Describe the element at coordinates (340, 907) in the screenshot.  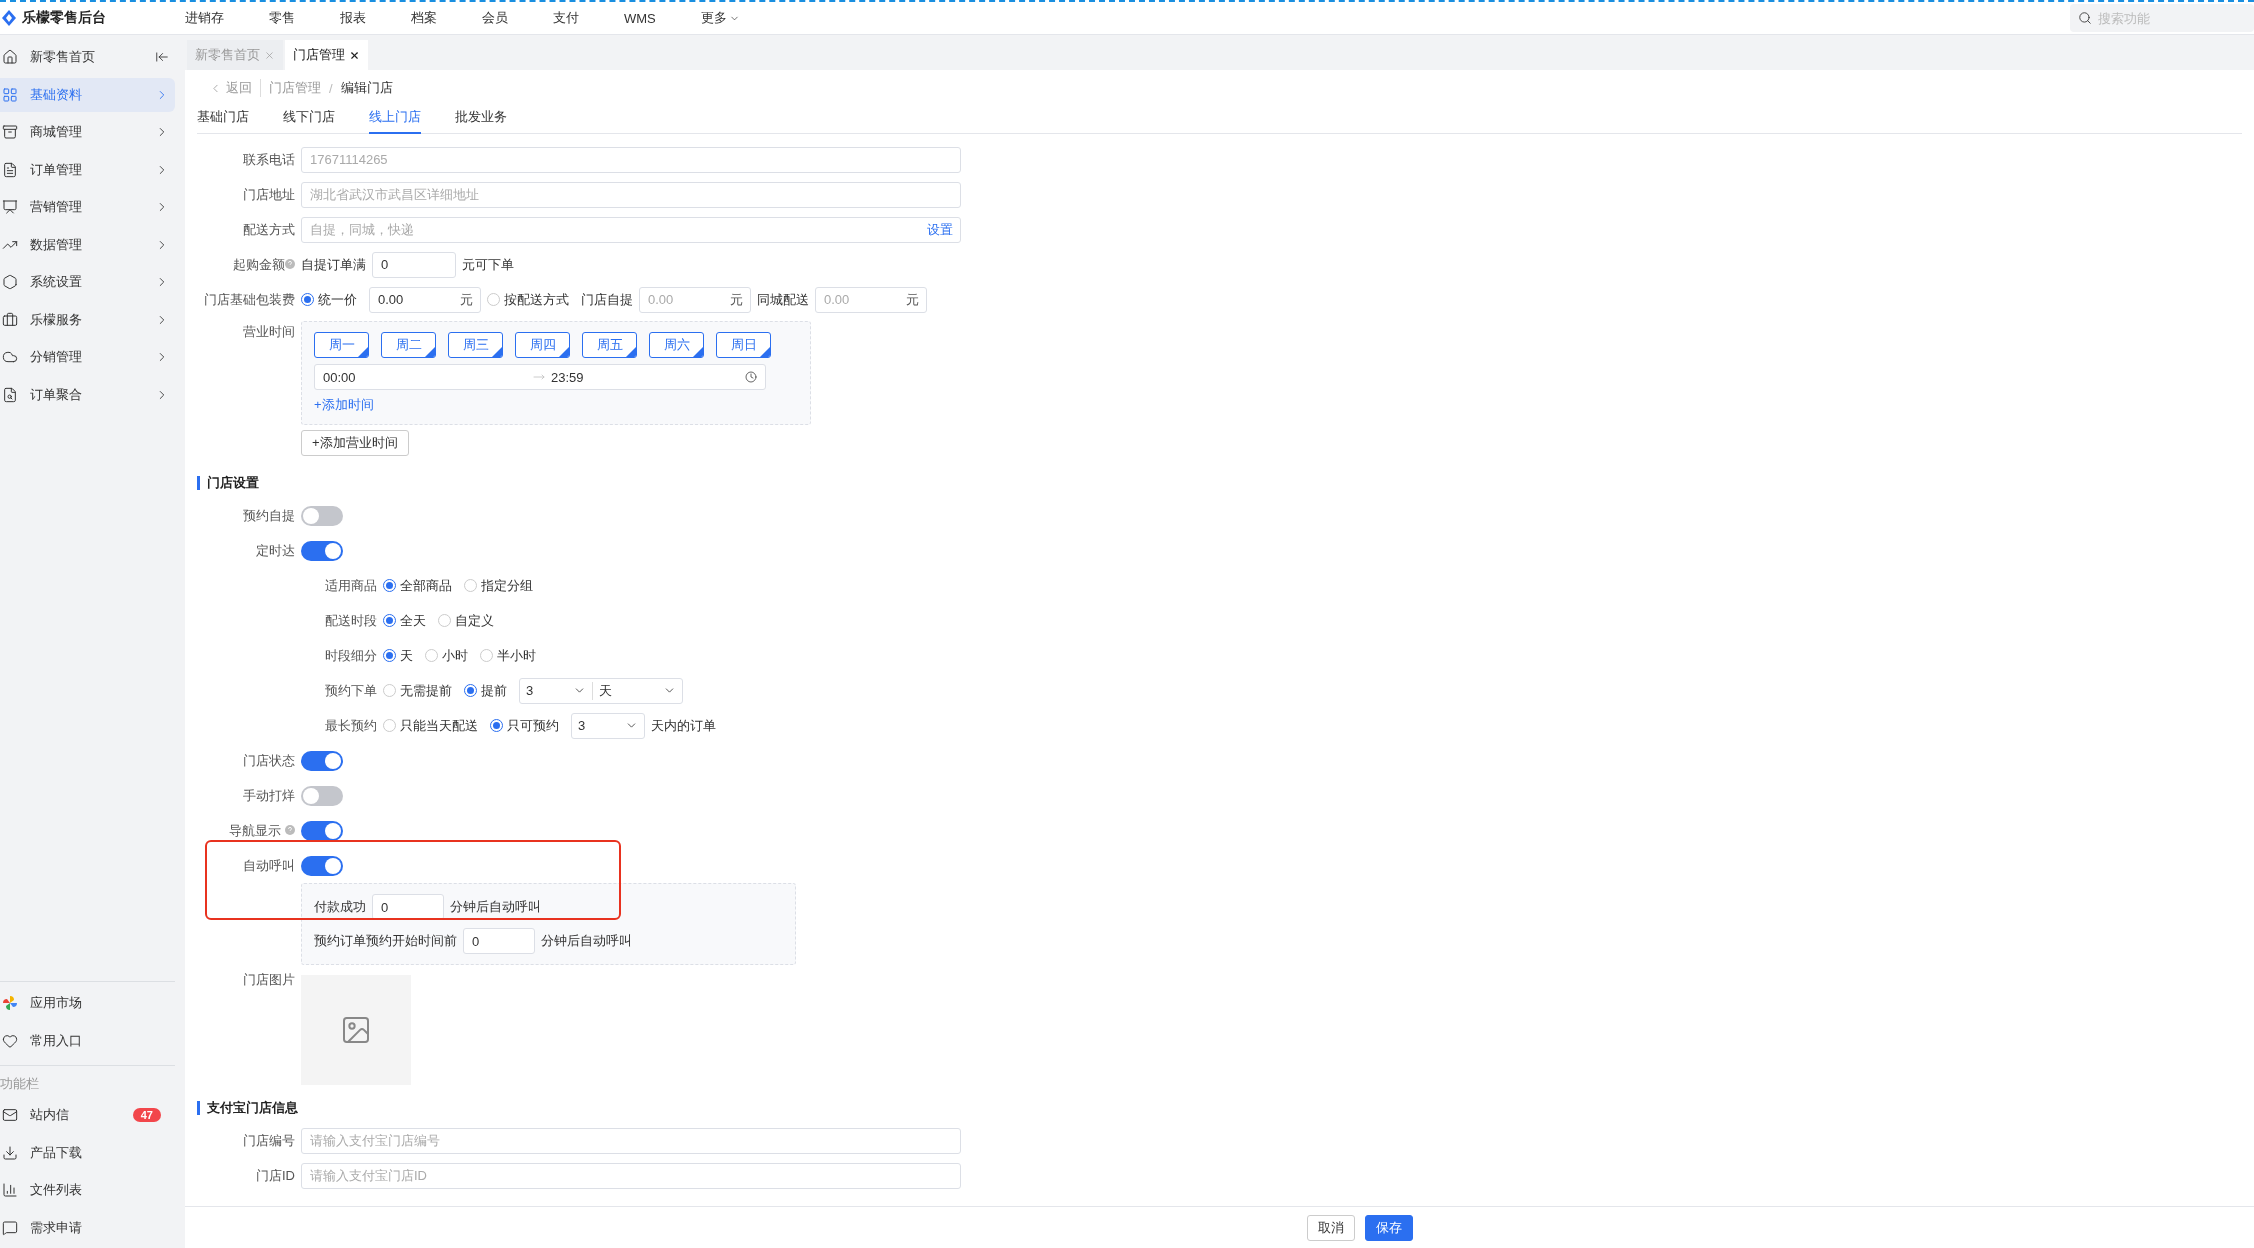
I see `panel-label: 付款成功` at that location.